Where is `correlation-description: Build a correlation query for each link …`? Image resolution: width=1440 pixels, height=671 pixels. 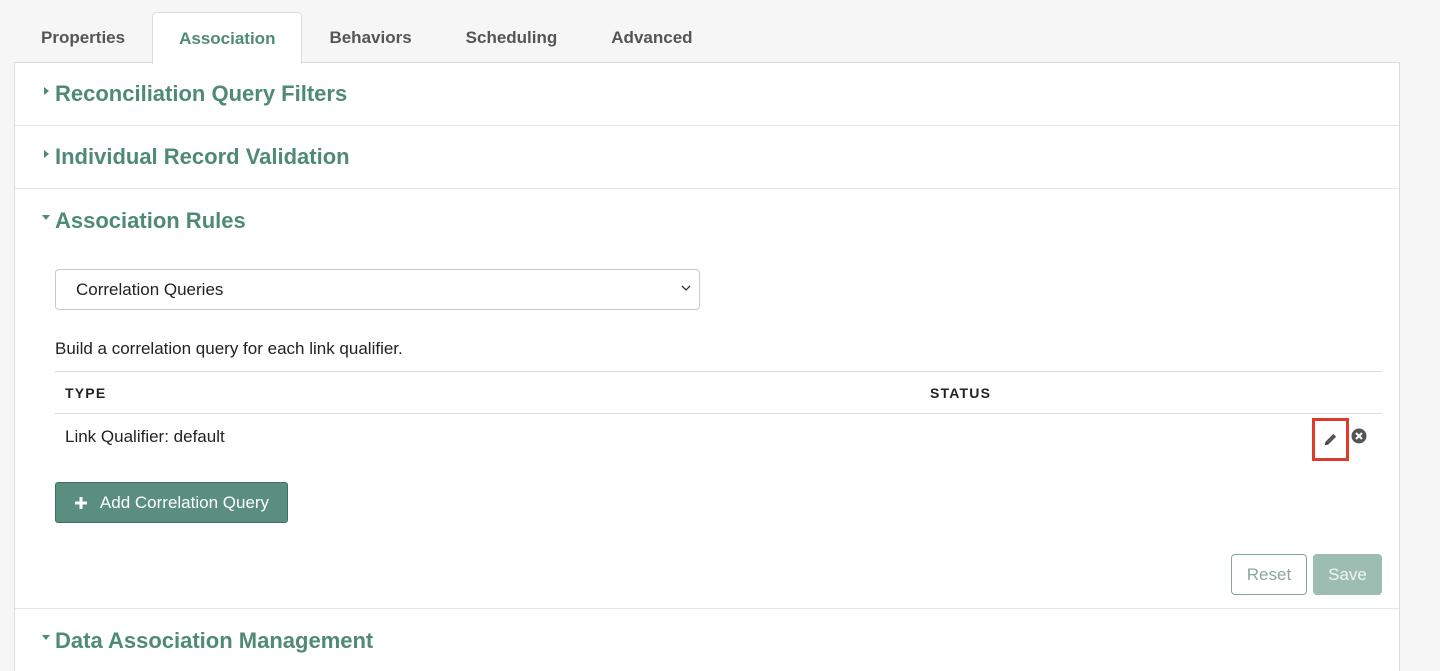
correlation-description: Build a correlation query for each link … is located at coordinates (229, 348).